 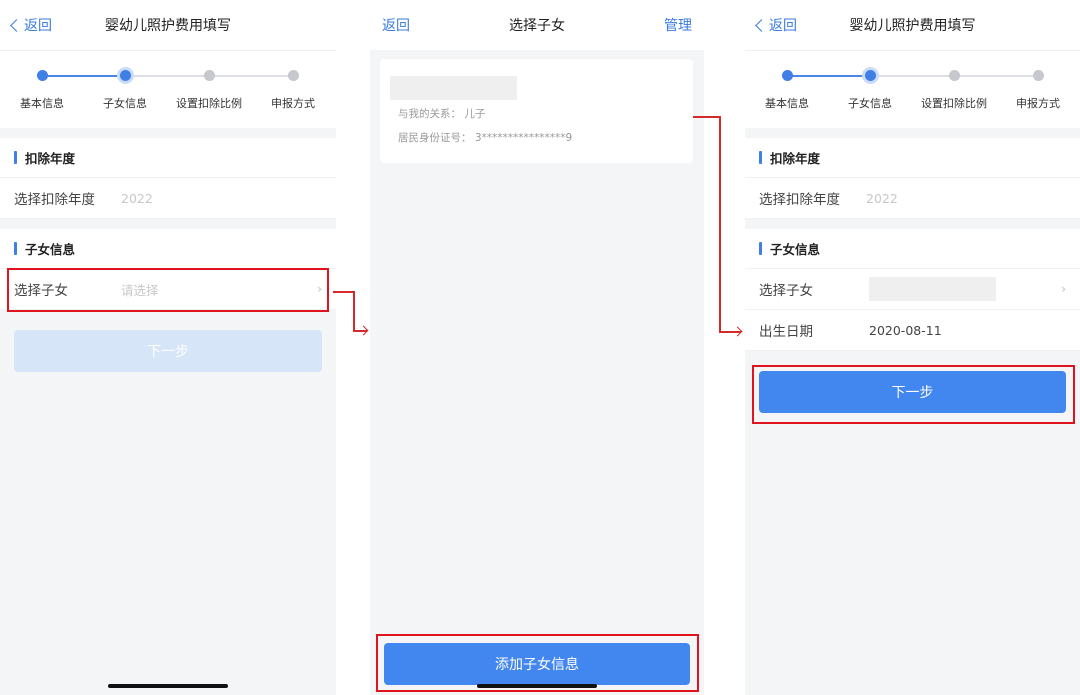 I want to click on chevron-right-icon: ›, so click(x=1063, y=289).